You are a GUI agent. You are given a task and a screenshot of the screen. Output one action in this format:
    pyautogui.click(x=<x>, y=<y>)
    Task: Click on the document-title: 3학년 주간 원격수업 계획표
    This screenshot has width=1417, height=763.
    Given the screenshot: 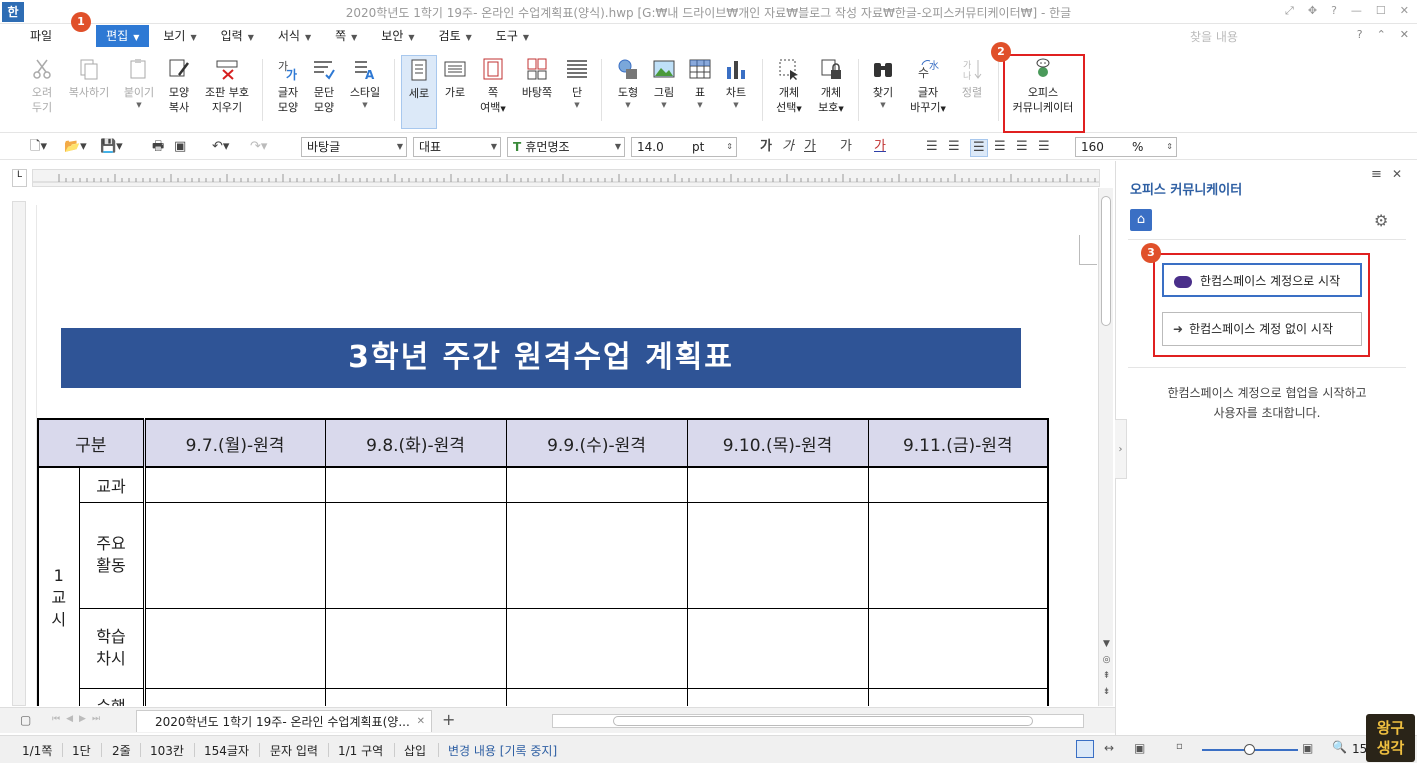 What is the action you would take?
    pyautogui.click(x=541, y=358)
    